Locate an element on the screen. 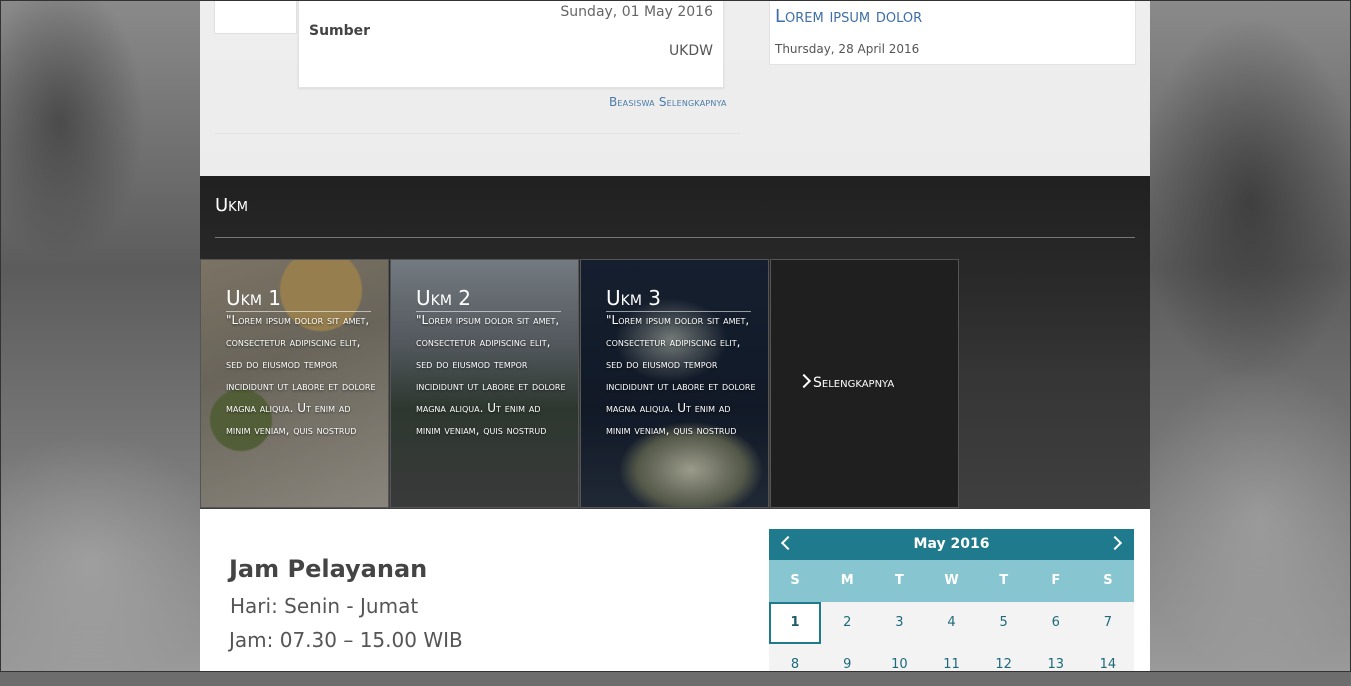  scholarship-more-link: Beasiswa Selengkapnya is located at coordinates (668, 102).